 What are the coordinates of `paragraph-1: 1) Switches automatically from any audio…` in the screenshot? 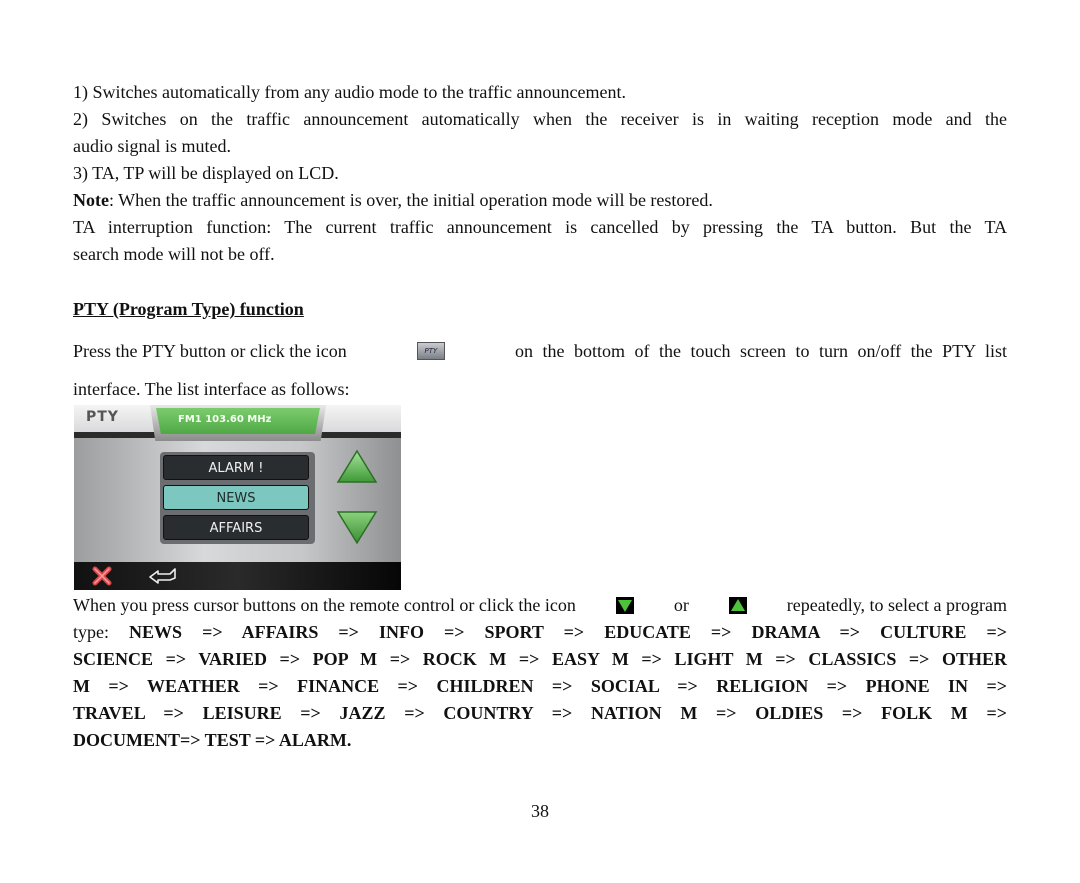 It's located at (349, 92).